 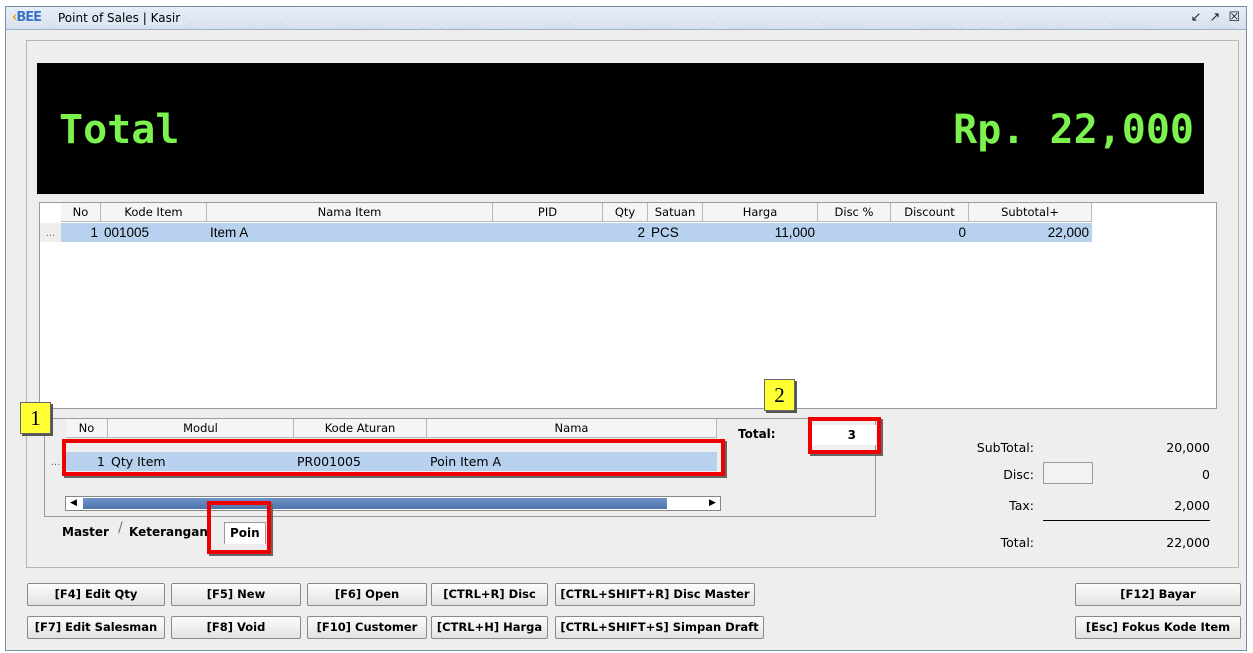 What do you see at coordinates (489, 627) in the screenshot?
I see `harga-button: [CTRL+H] Harga` at bounding box center [489, 627].